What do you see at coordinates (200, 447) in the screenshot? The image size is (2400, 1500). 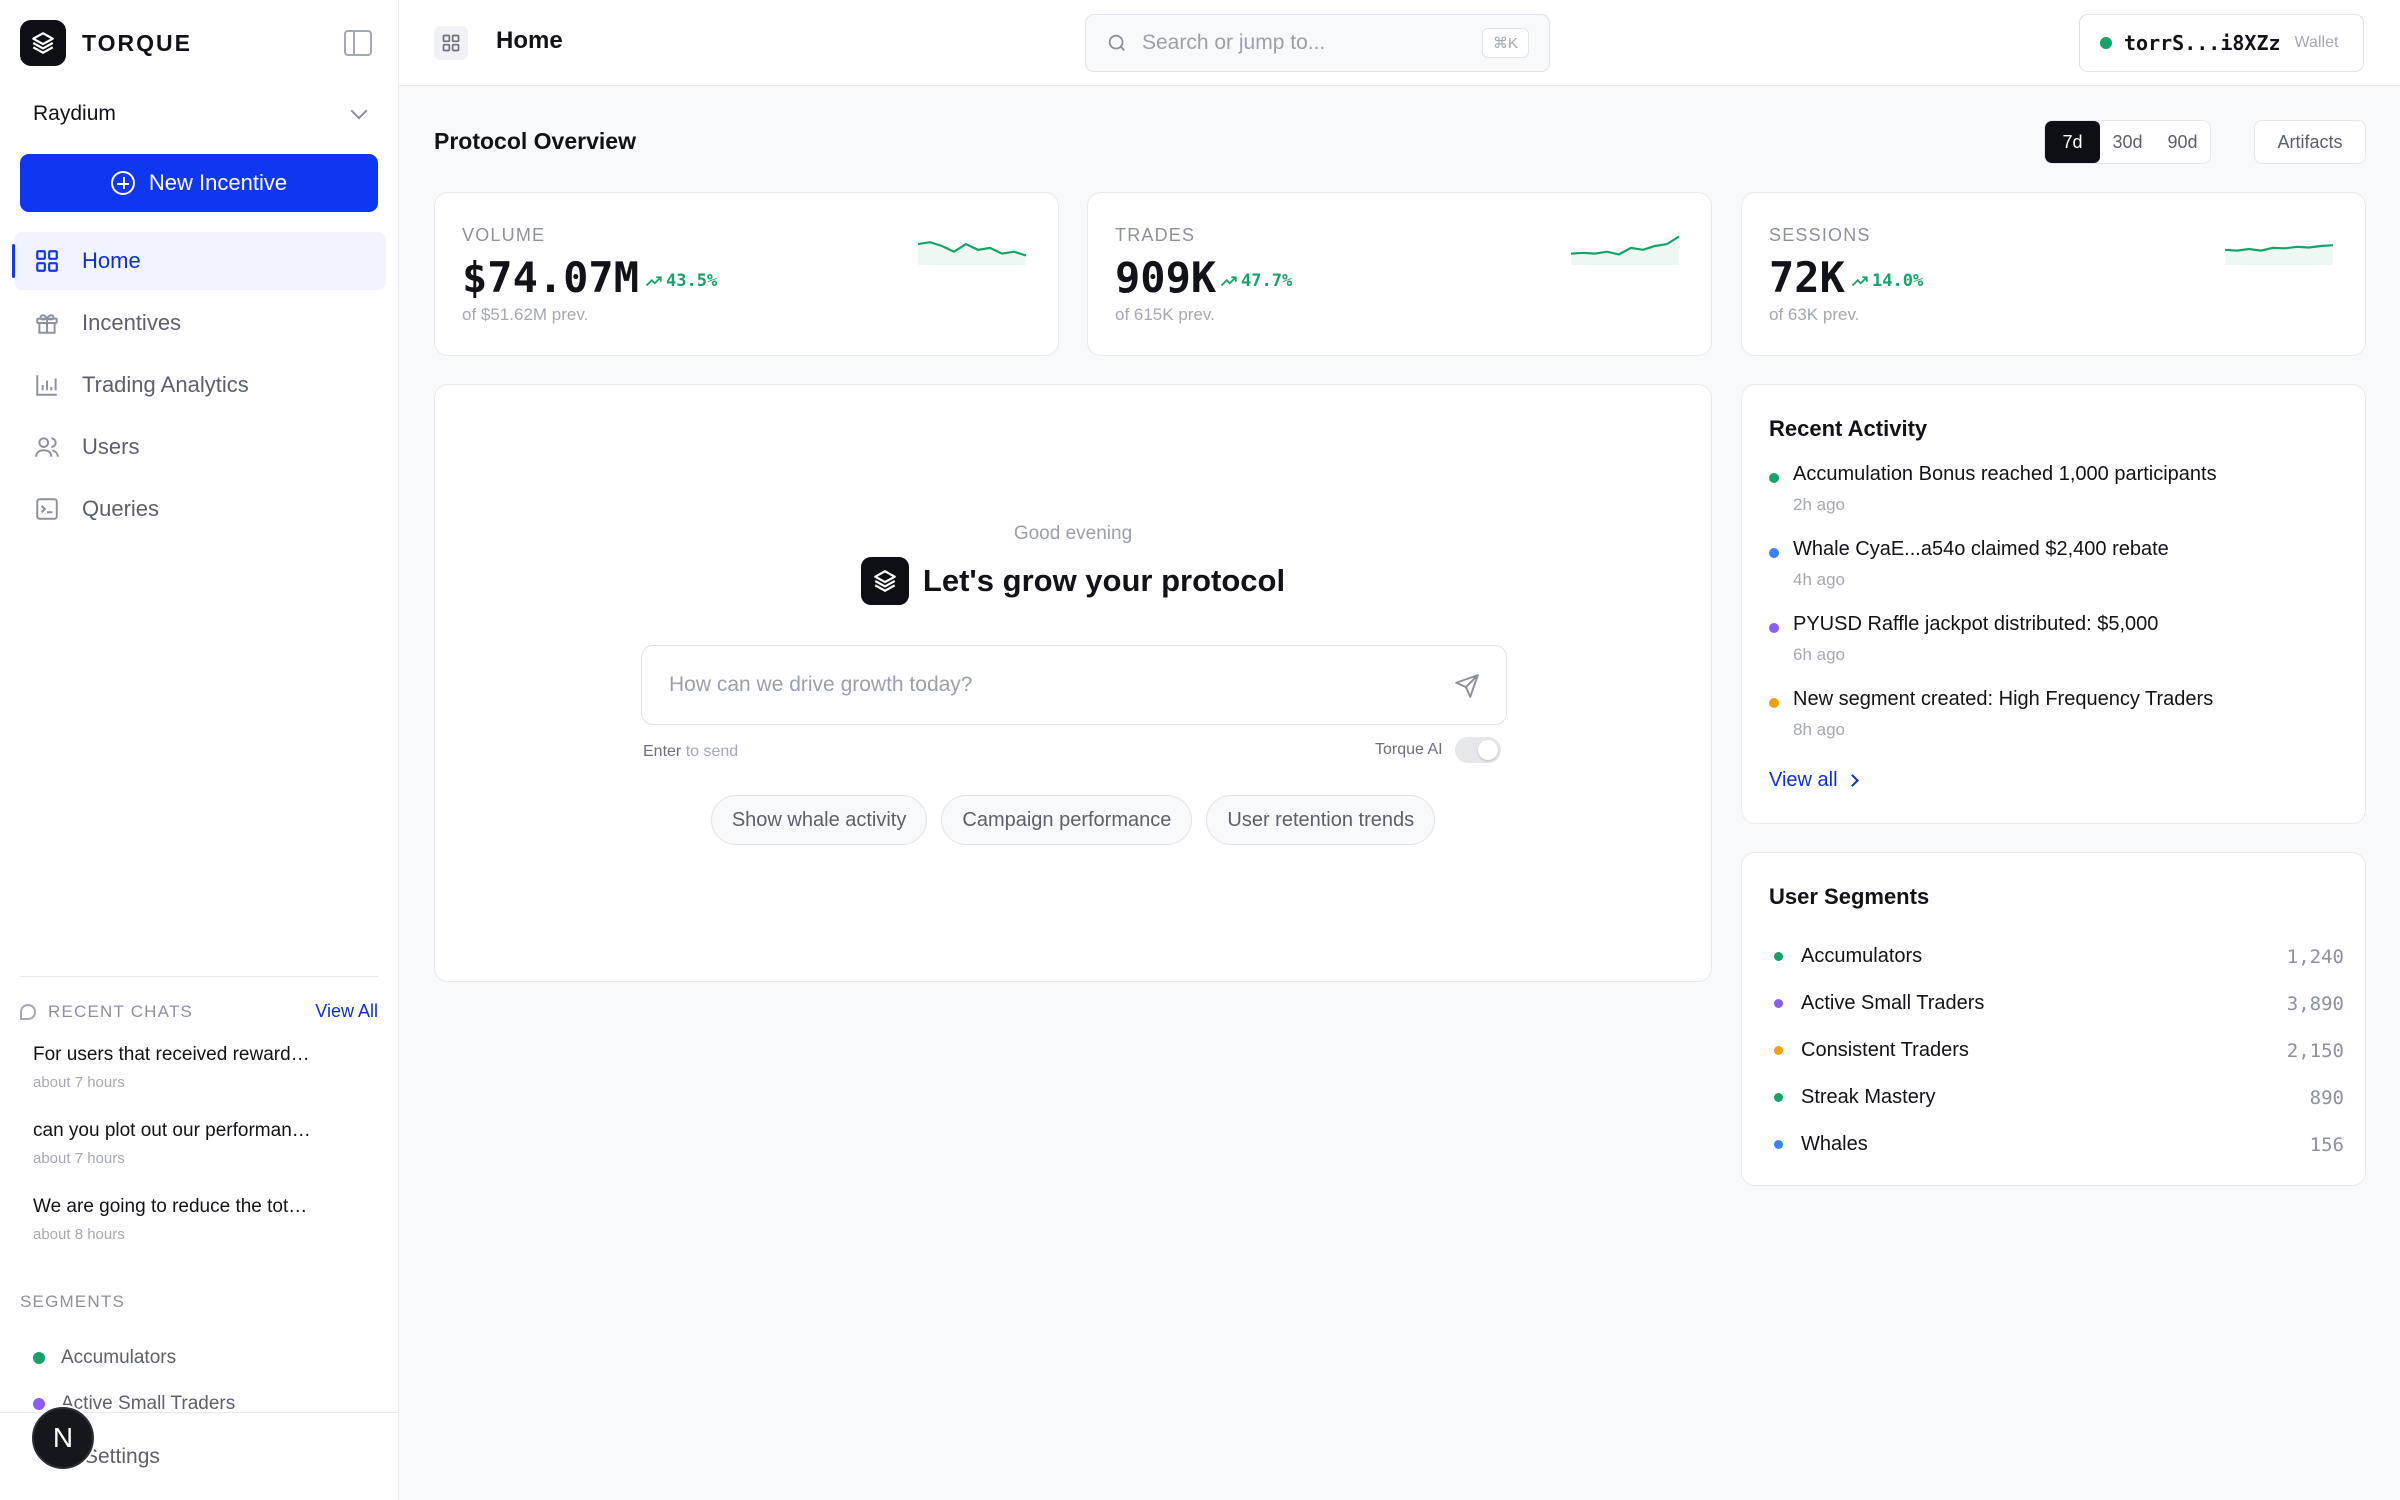 I see `nav-item-users: Users` at bounding box center [200, 447].